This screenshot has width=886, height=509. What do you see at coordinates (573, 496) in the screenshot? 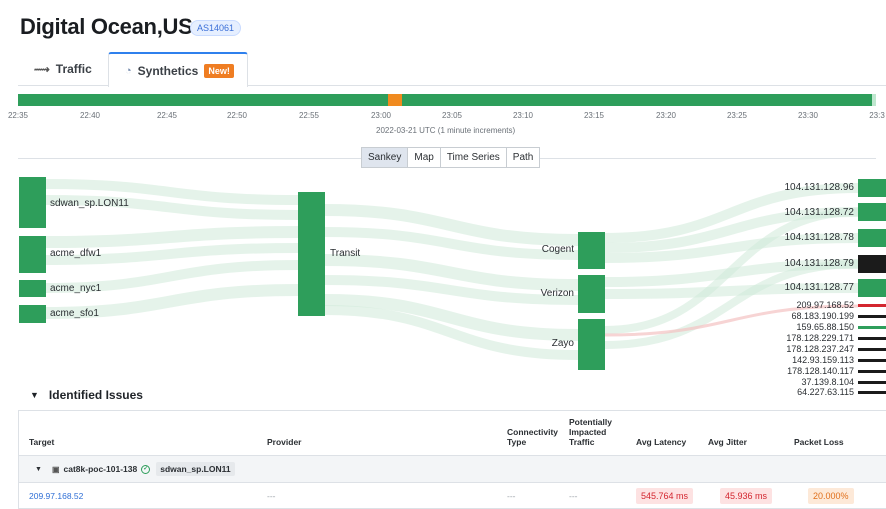
I see `impacted-cell: ---` at bounding box center [573, 496].